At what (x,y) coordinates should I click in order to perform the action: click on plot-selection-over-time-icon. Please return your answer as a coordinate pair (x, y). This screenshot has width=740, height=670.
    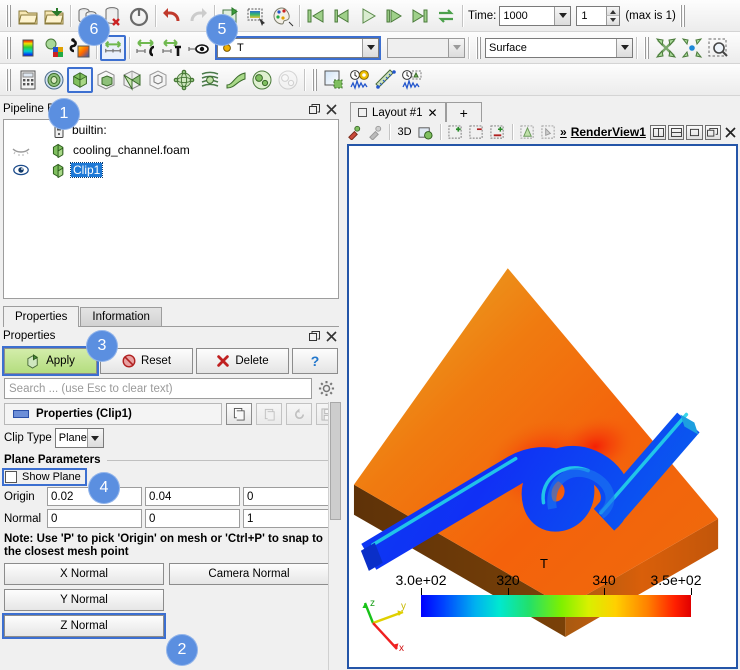
    Looking at the image, I should click on (412, 80).